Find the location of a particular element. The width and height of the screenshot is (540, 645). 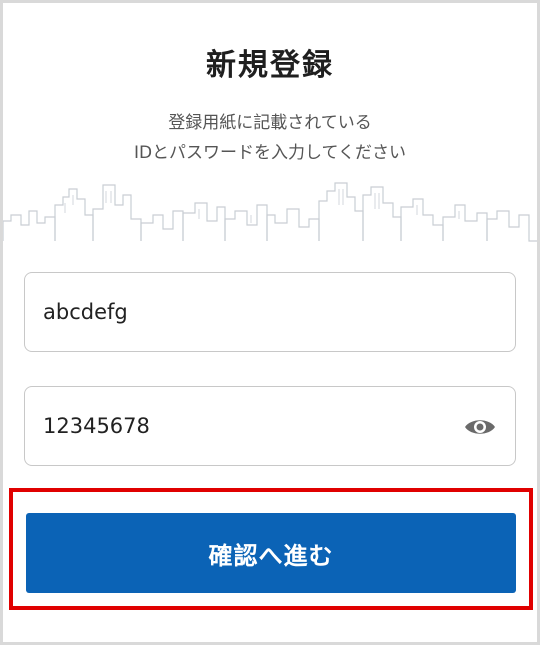

city-skyline-illustration is located at coordinates (270, 212).